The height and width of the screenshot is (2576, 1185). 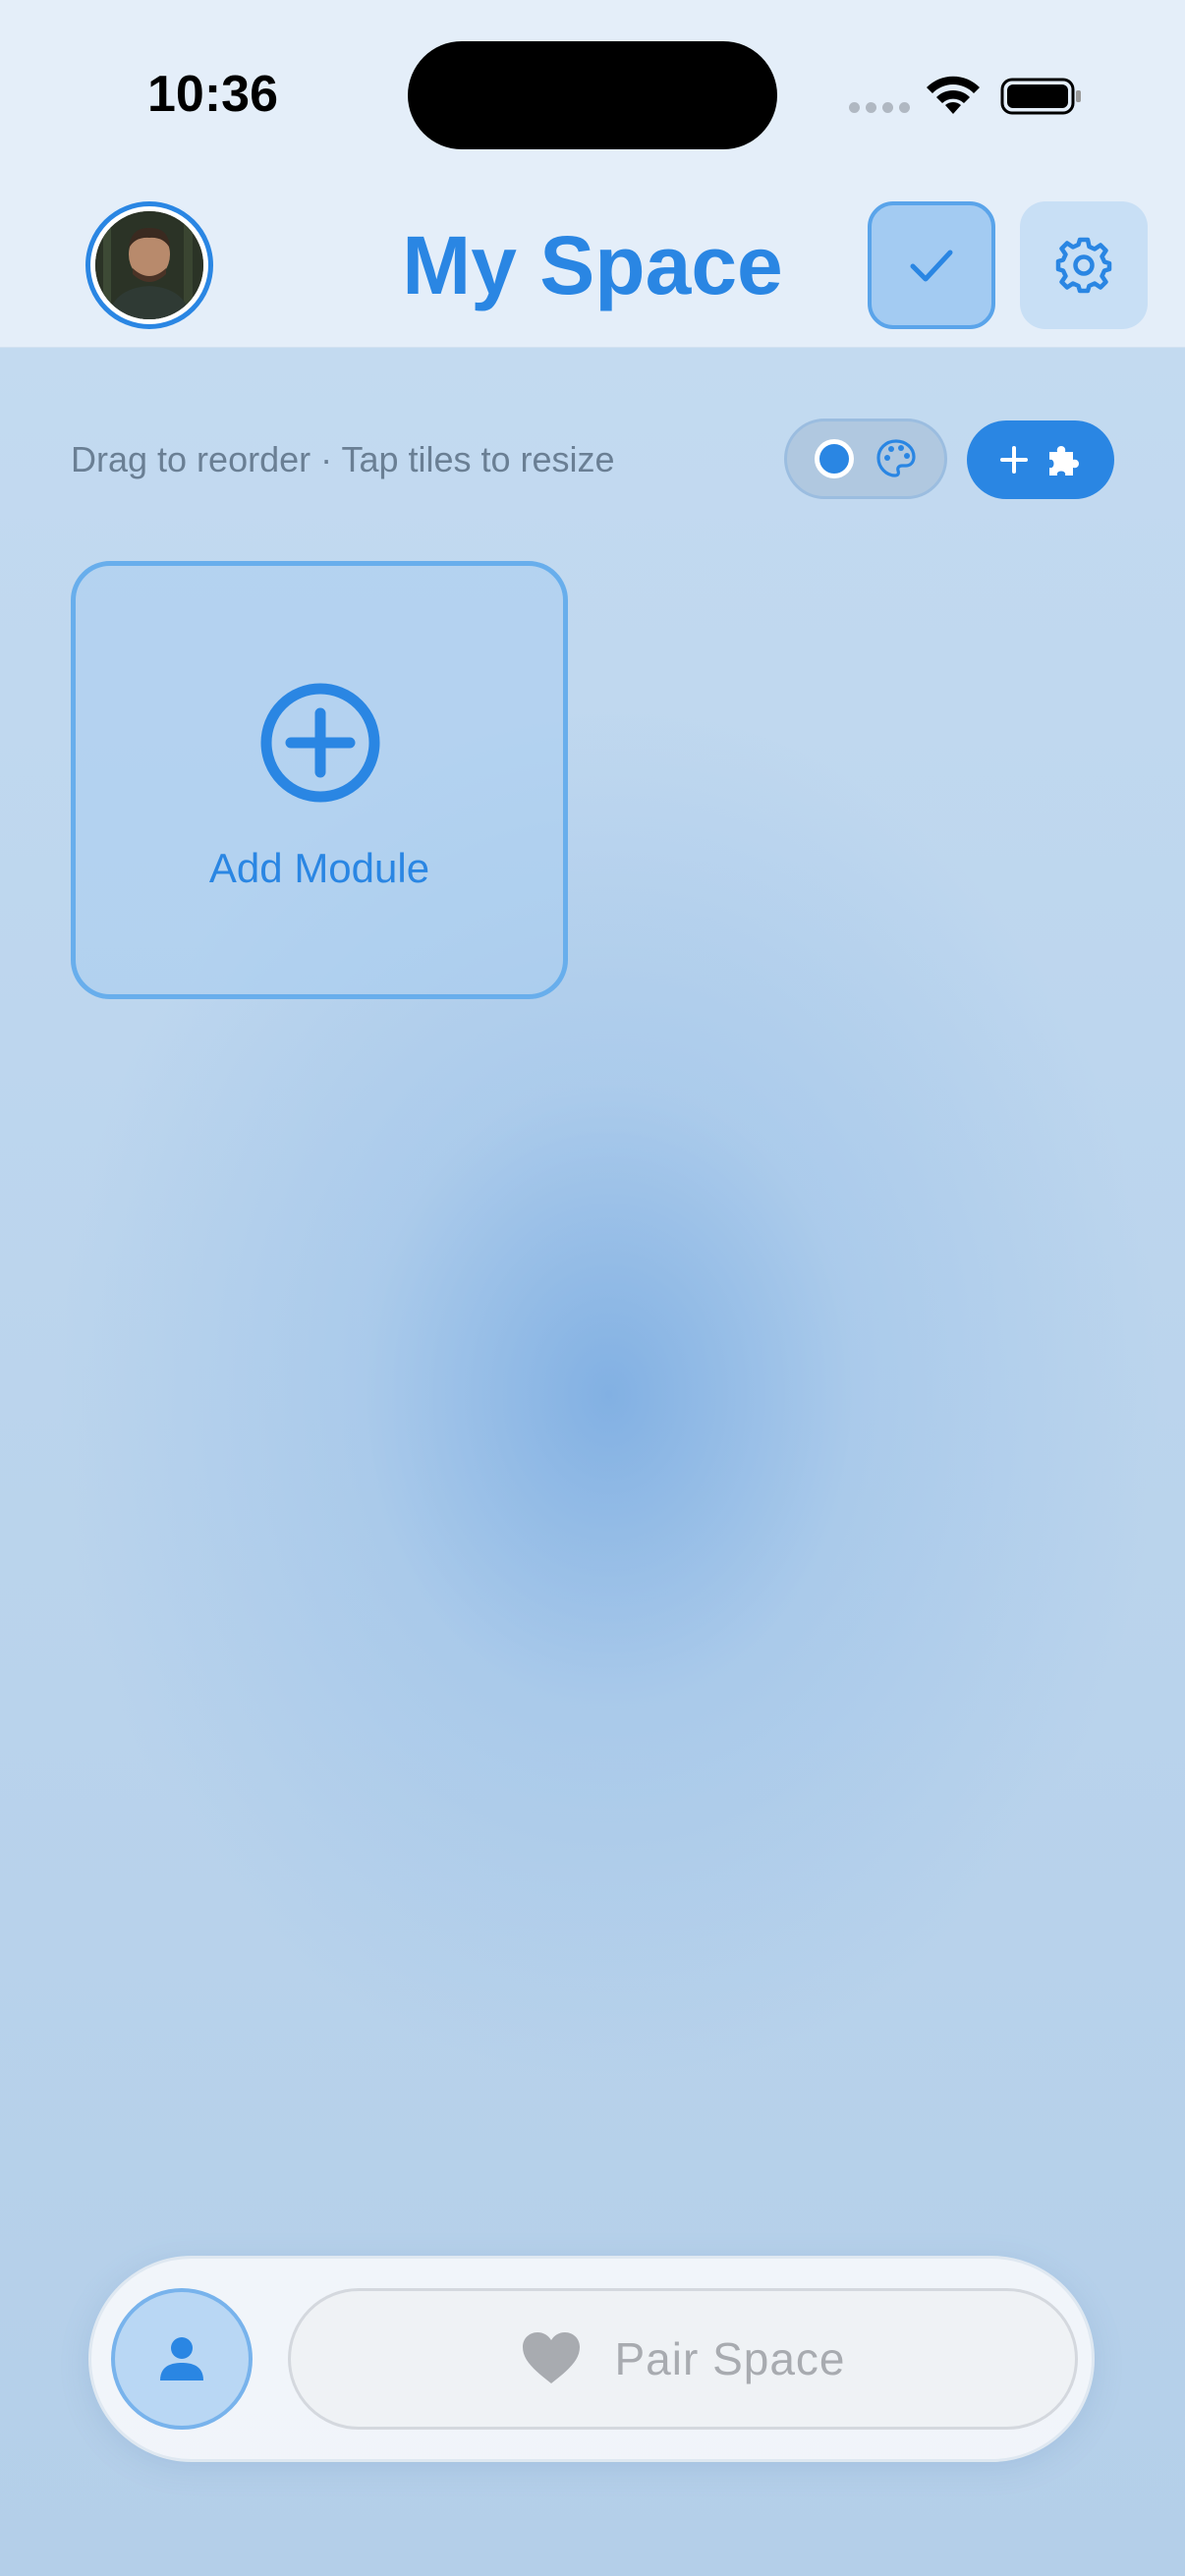 I want to click on avatar-button, so click(x=149, y=265).